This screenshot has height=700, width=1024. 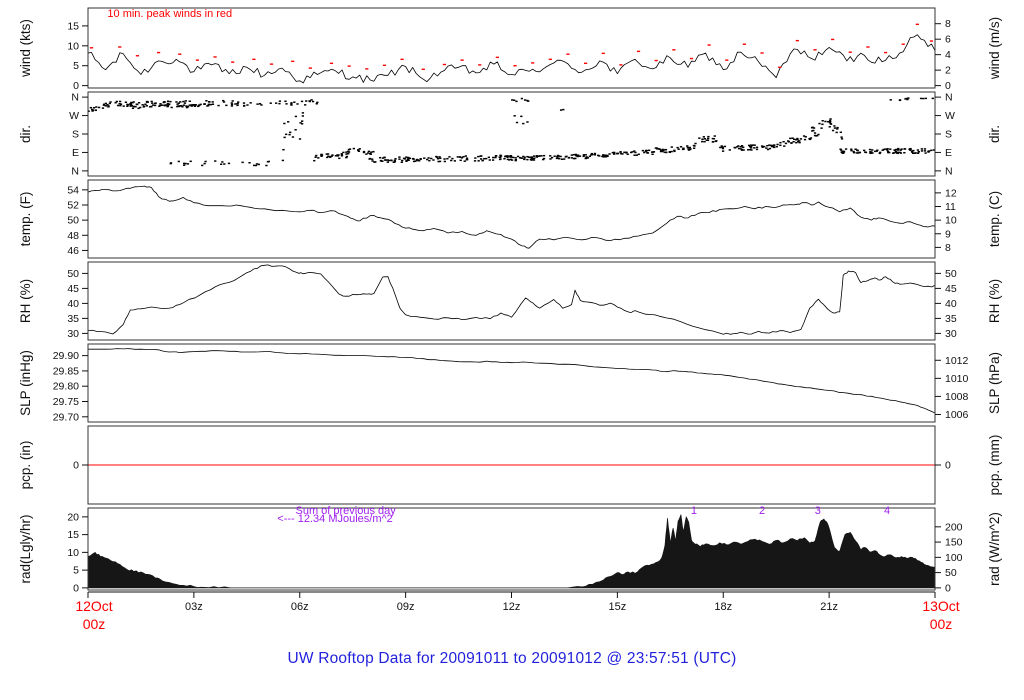 I want to click on temp-left-tick-label: 54, so click(x=73, y=190).